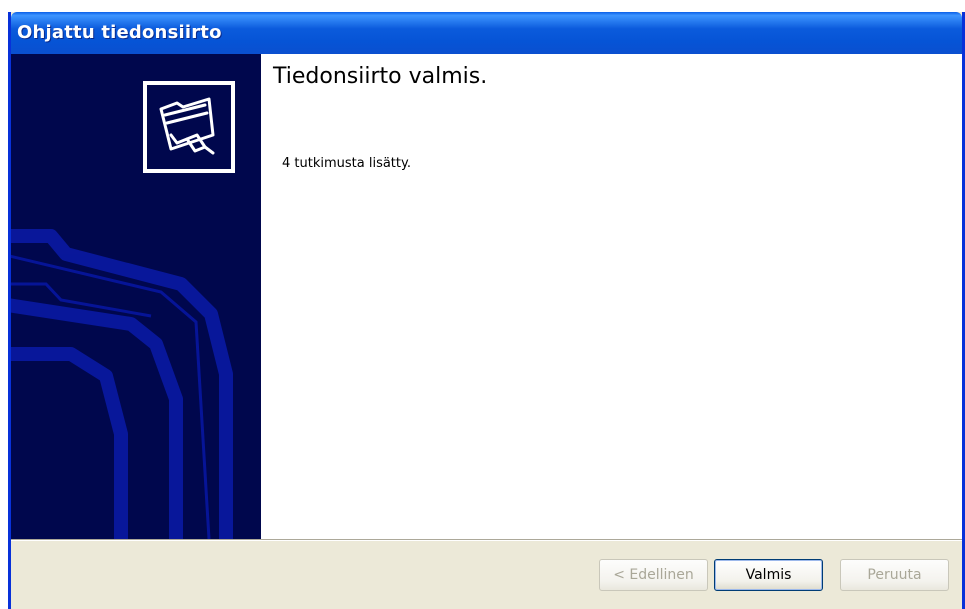 This screenshot has width=965, height=609. What do you see at coordinates (768, 575) in the screenshot?
I see `finish-button: Valmis` at bounding box center [768, 575].